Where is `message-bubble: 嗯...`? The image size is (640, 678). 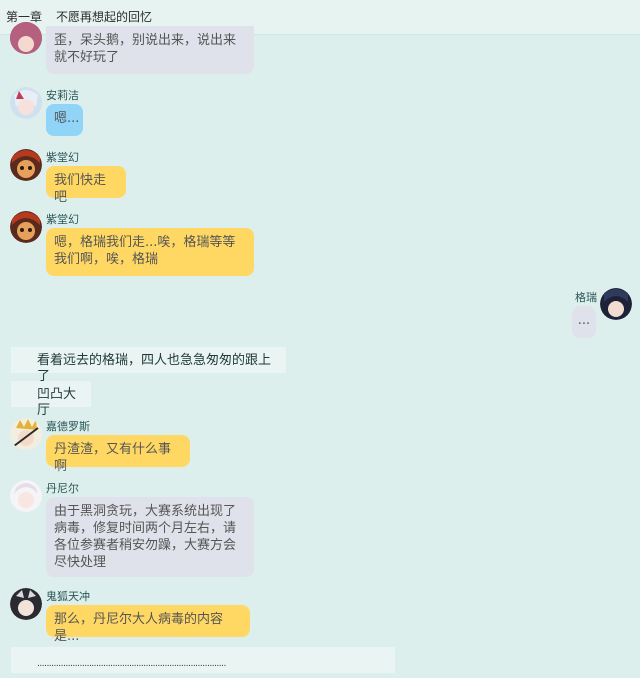
message-bubble: 嗯... is located at coordinates (64, 120).